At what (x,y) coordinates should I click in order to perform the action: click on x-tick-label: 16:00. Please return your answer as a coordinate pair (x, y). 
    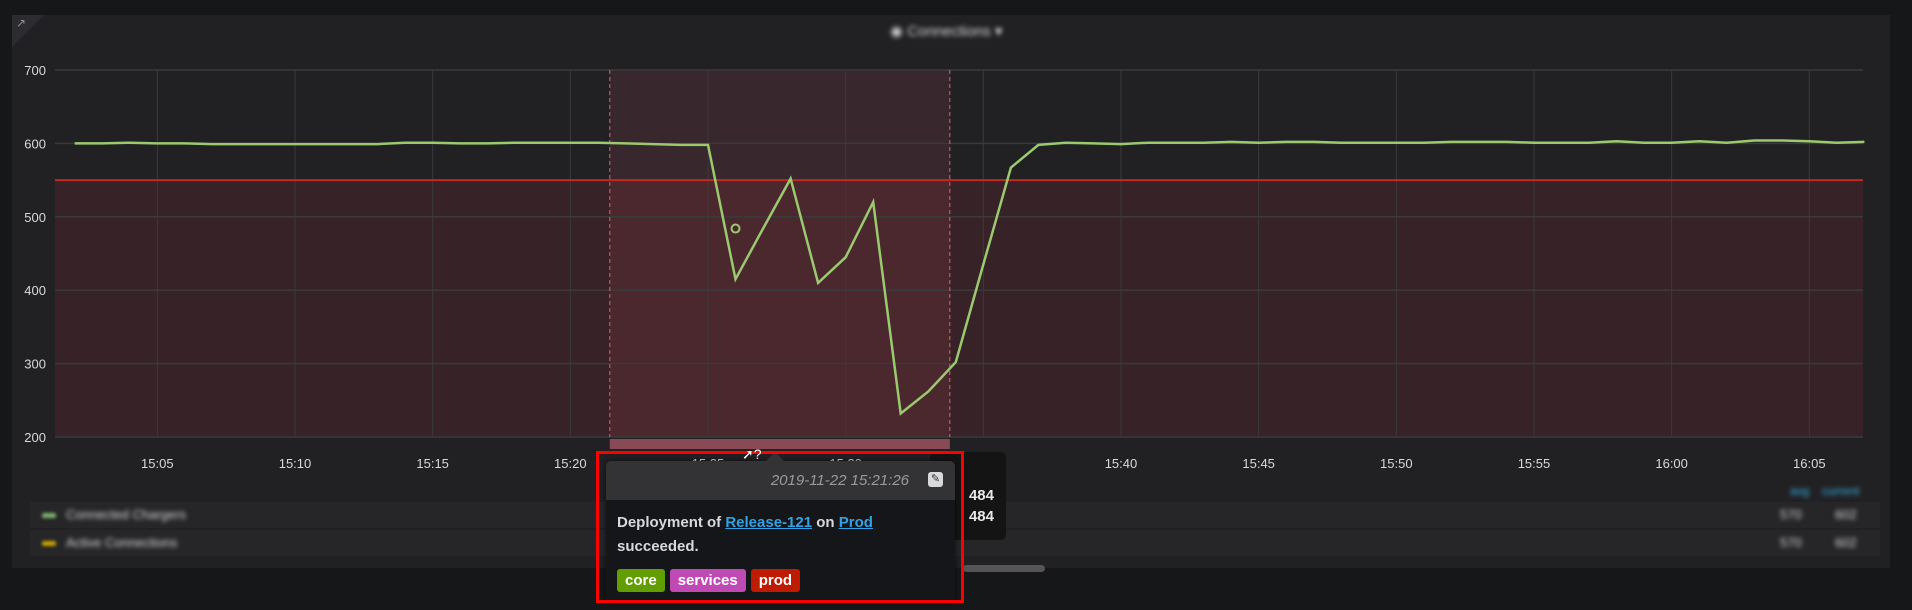
    Looking at the image, I should click on (1671, 463).